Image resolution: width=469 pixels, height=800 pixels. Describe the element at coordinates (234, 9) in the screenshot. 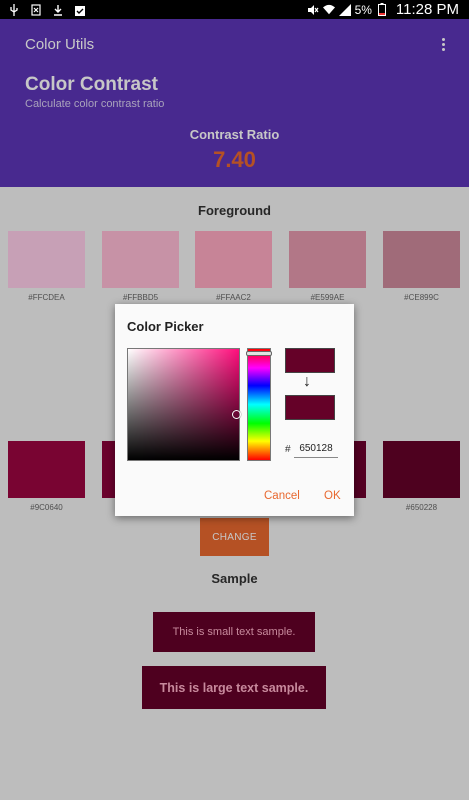

I see `status-bar: 5% 11:28 PM` at that location.